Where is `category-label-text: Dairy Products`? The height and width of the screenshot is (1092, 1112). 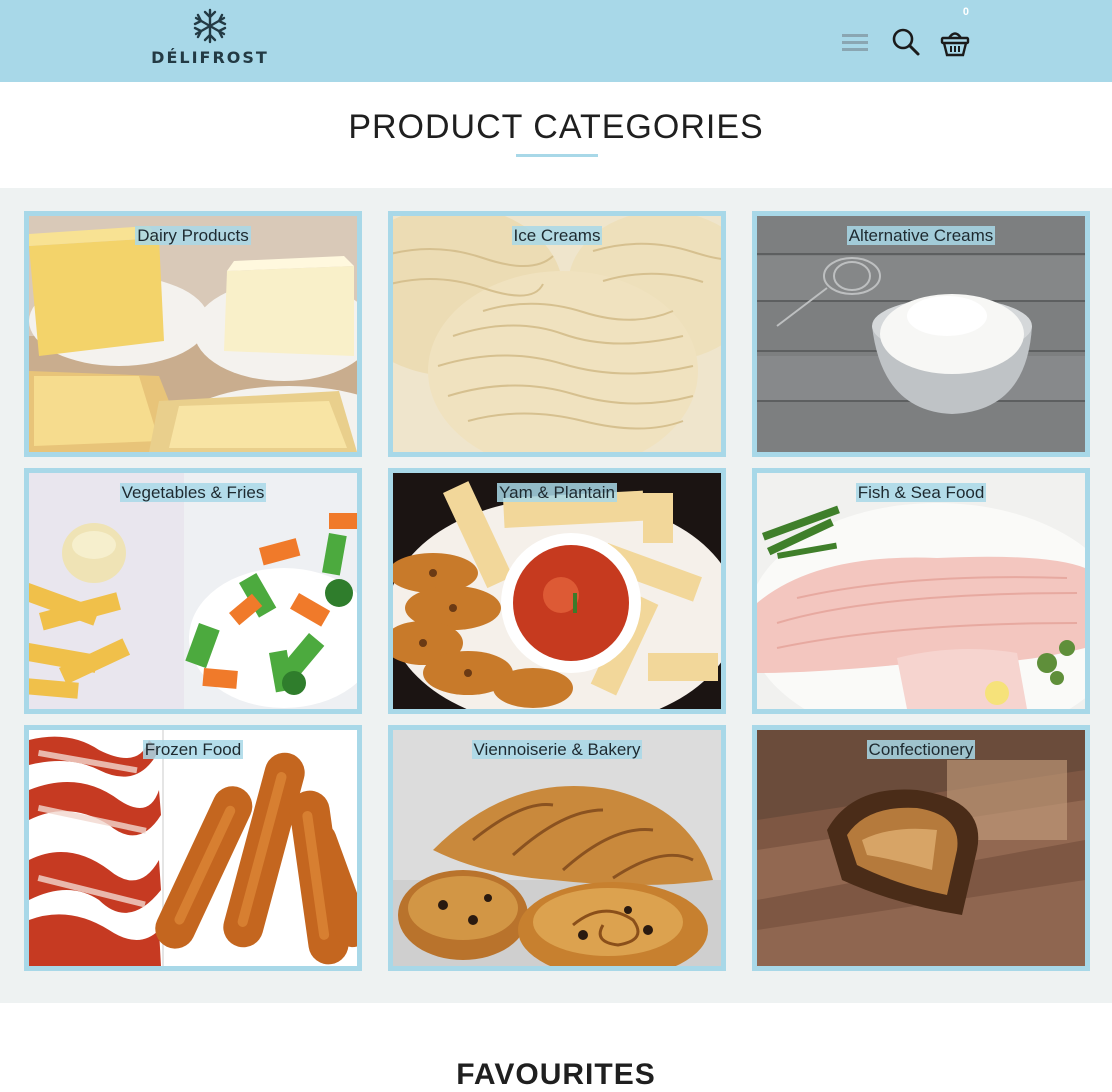 category-label-text: Dairy Products is located at coordinates (193, 235).